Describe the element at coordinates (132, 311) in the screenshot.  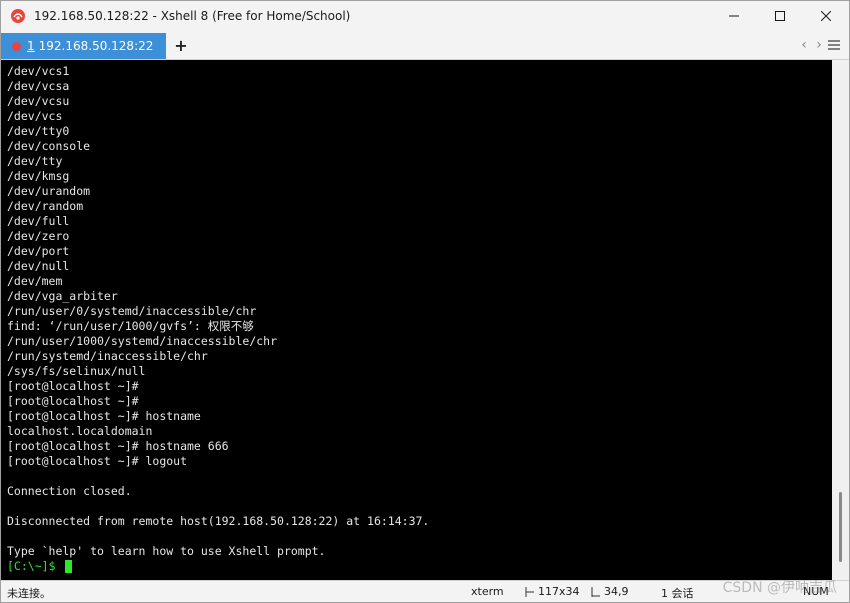
I see `terminal-line: /run/user/0/systemd/inaccessible/chr` at that location.